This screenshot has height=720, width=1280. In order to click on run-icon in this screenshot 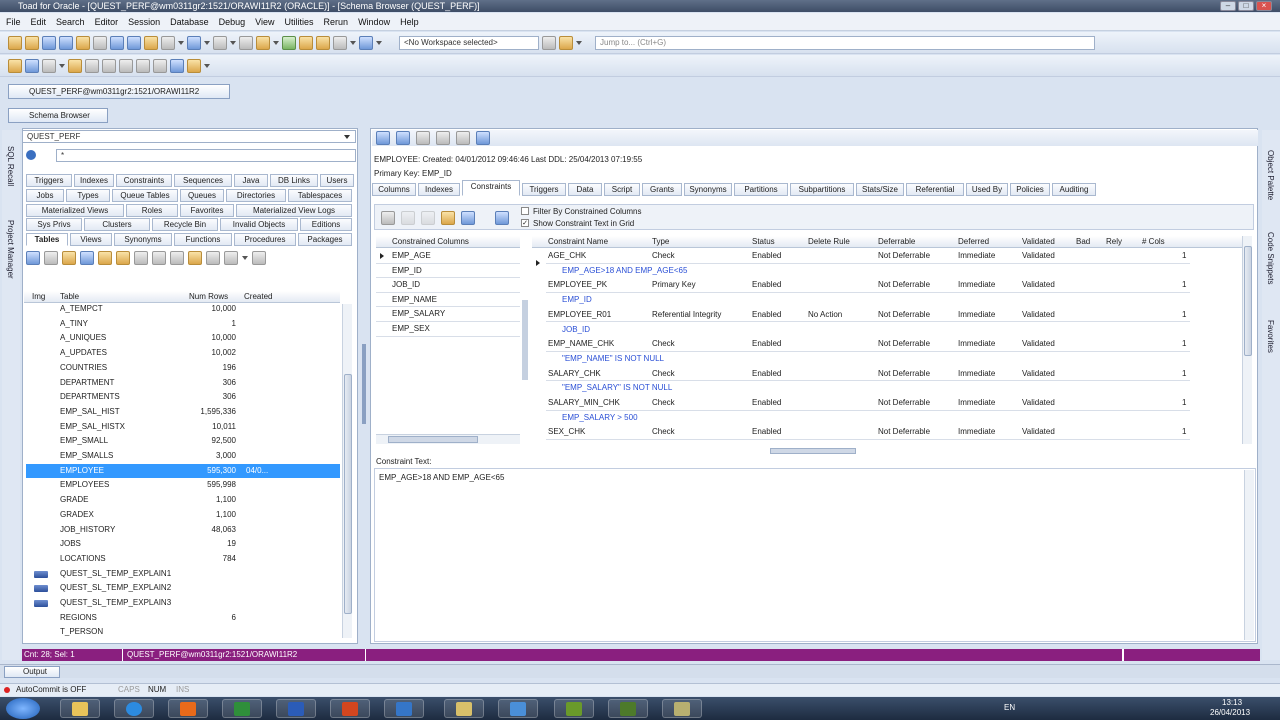, I will do `click(289, 42)`.